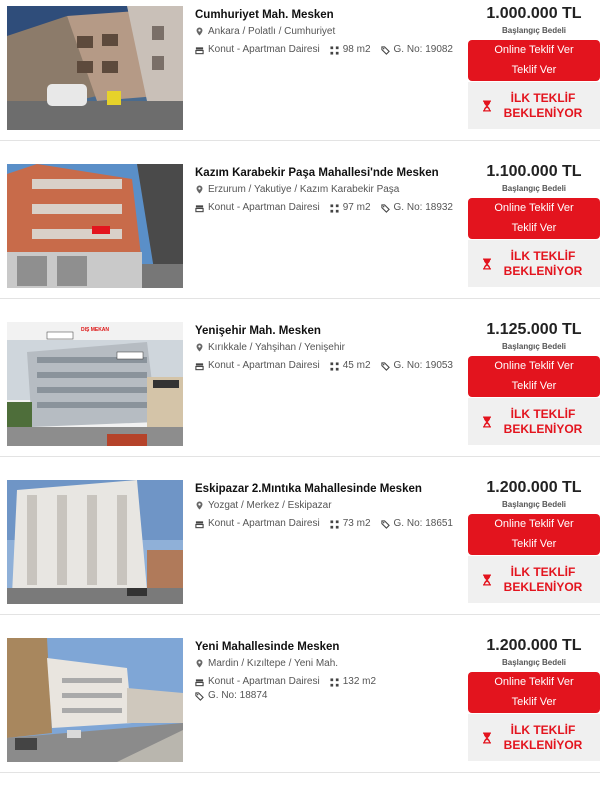  Describe the element at coordinates (270, 505) in the screenshot. I see `listing-location: Yozgat / Merkez / Eskipazar` at that location.